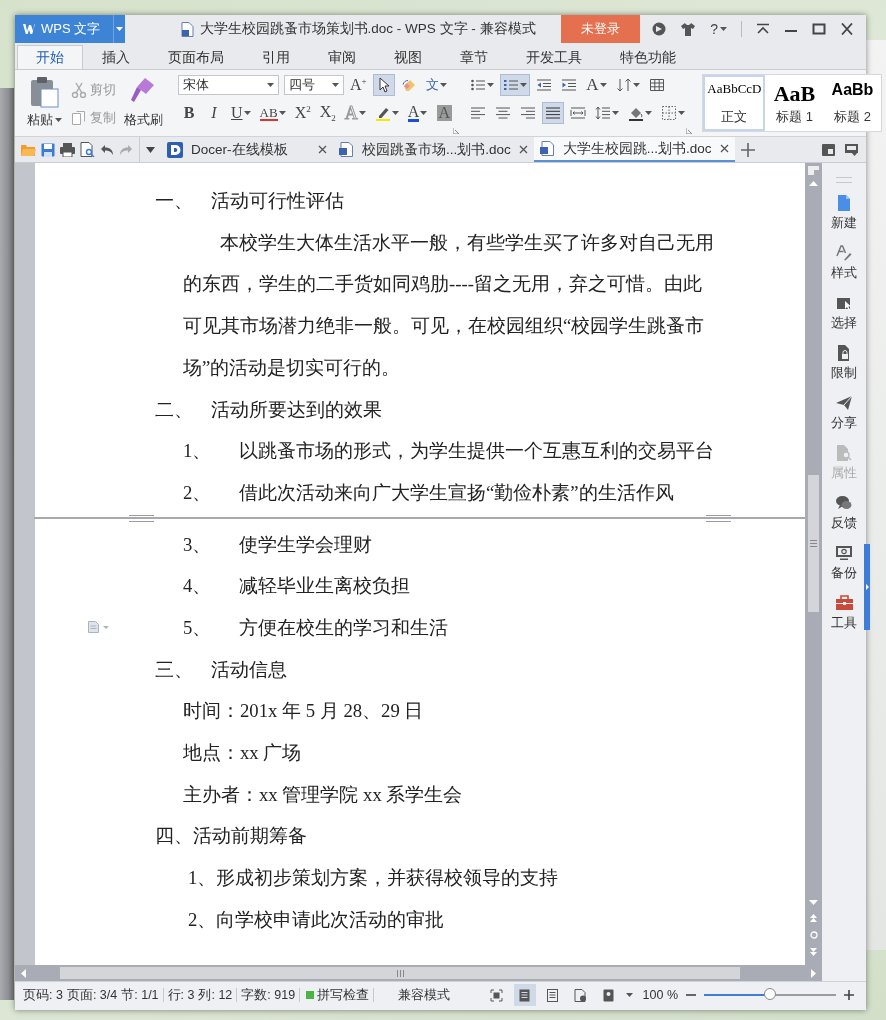 This screenshot has width=886, height=1020. I want to click on document-tab: 大学生校园跳...划书.doc, so click(634, 149).